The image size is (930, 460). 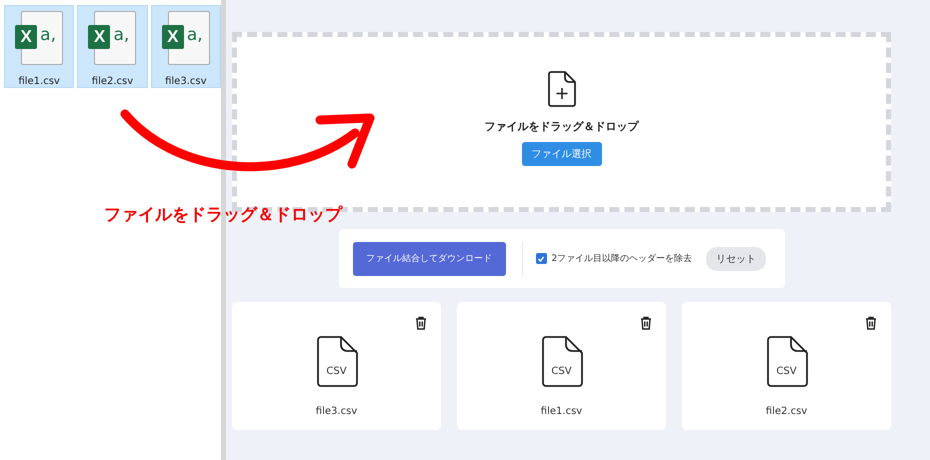 I want to click on desktop-file: X a, file1.csv, so click(x=39, y=46).